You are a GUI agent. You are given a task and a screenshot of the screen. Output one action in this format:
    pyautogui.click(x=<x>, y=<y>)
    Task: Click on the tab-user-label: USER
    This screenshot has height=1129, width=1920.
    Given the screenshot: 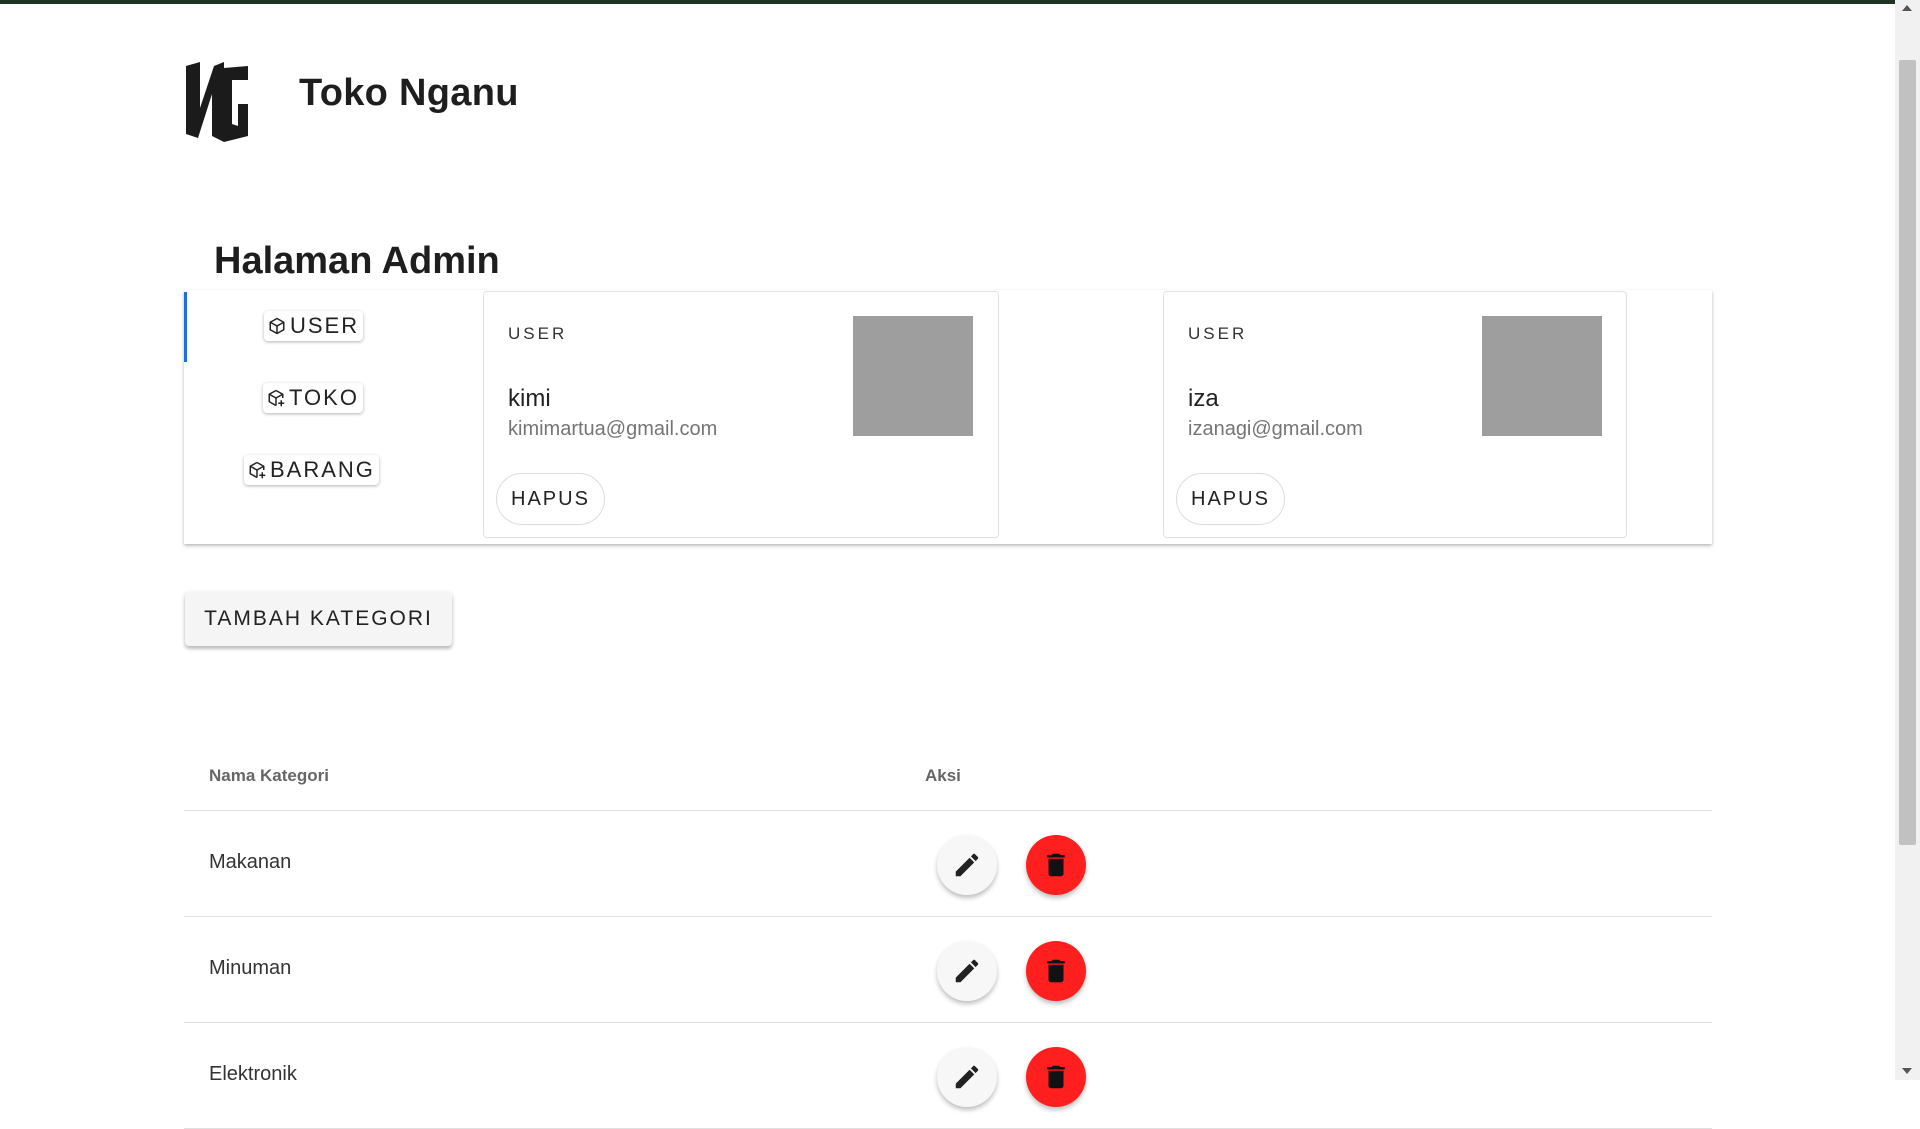 What is the action you would take?
    pyautogui.click(x=325, y=325)
    